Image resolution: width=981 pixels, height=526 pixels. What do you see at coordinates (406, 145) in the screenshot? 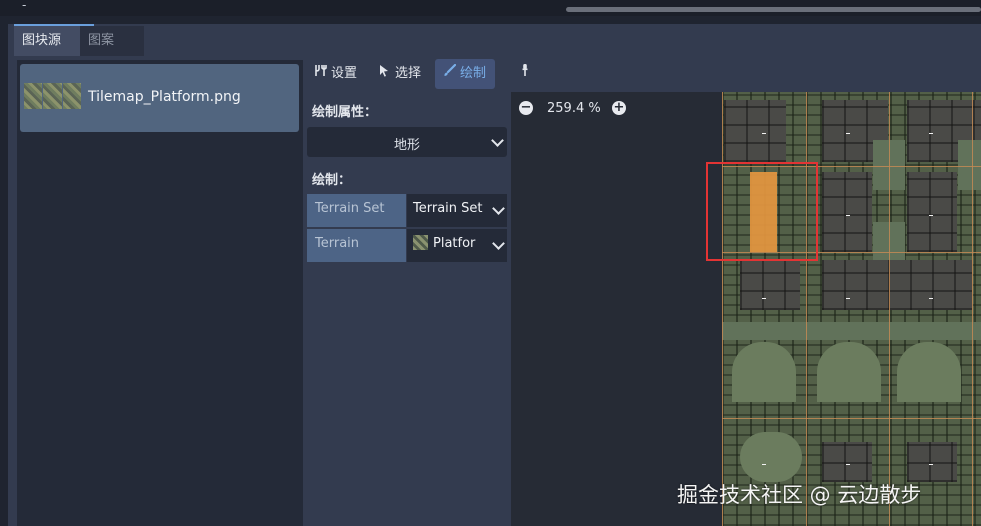
I see `paint-property-value: 地形` at bounding box center [406, 145].